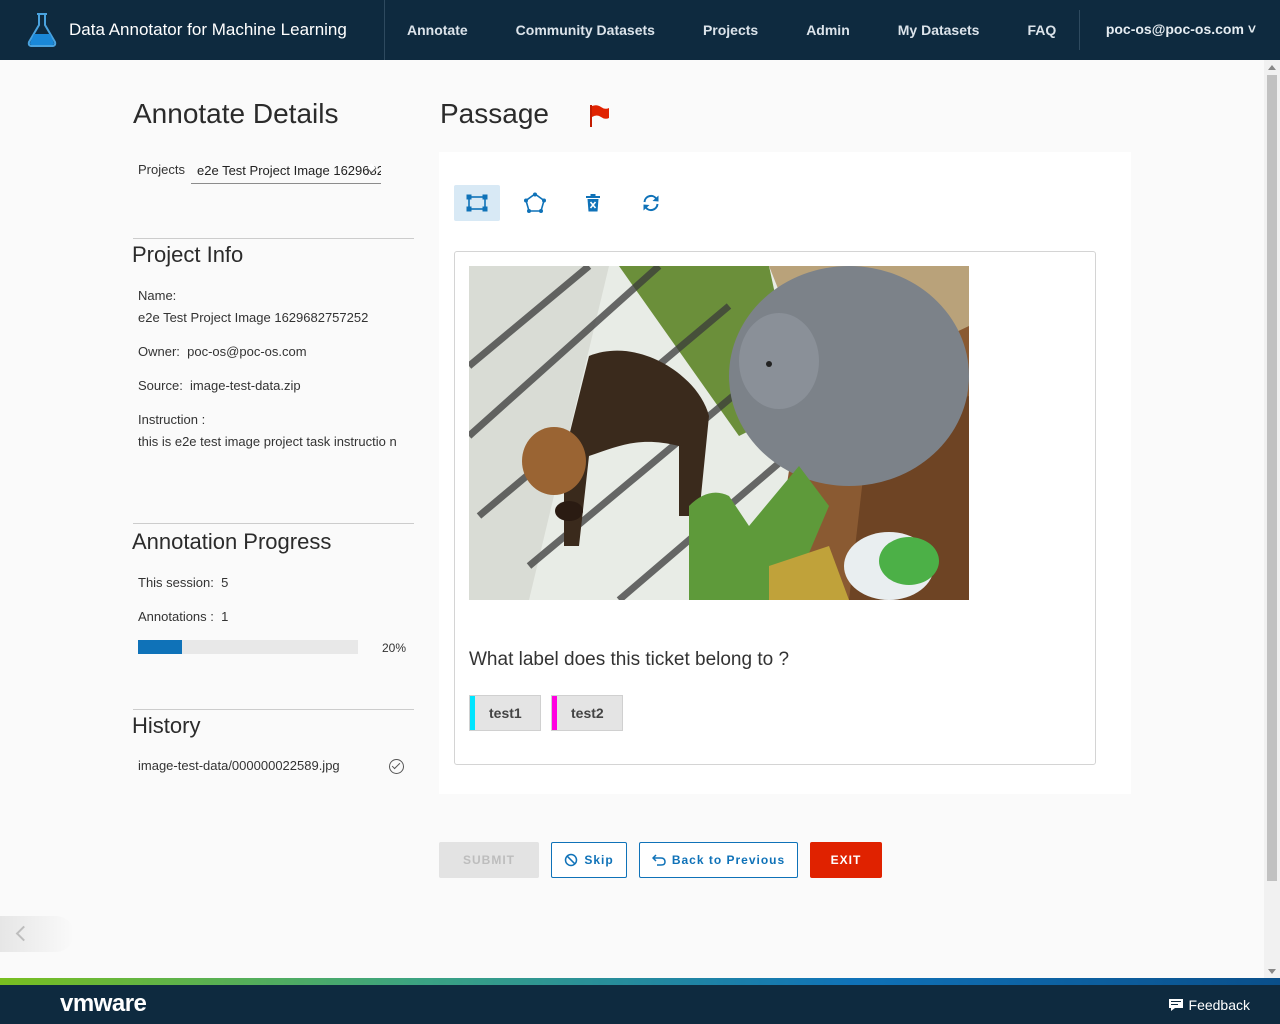 The width and height of the screenshot is (1280, 1024). What do you see at coordinates (225, 616) in the screenshot?
I see `annotations-value: 1` at bounding box center [225, 616].